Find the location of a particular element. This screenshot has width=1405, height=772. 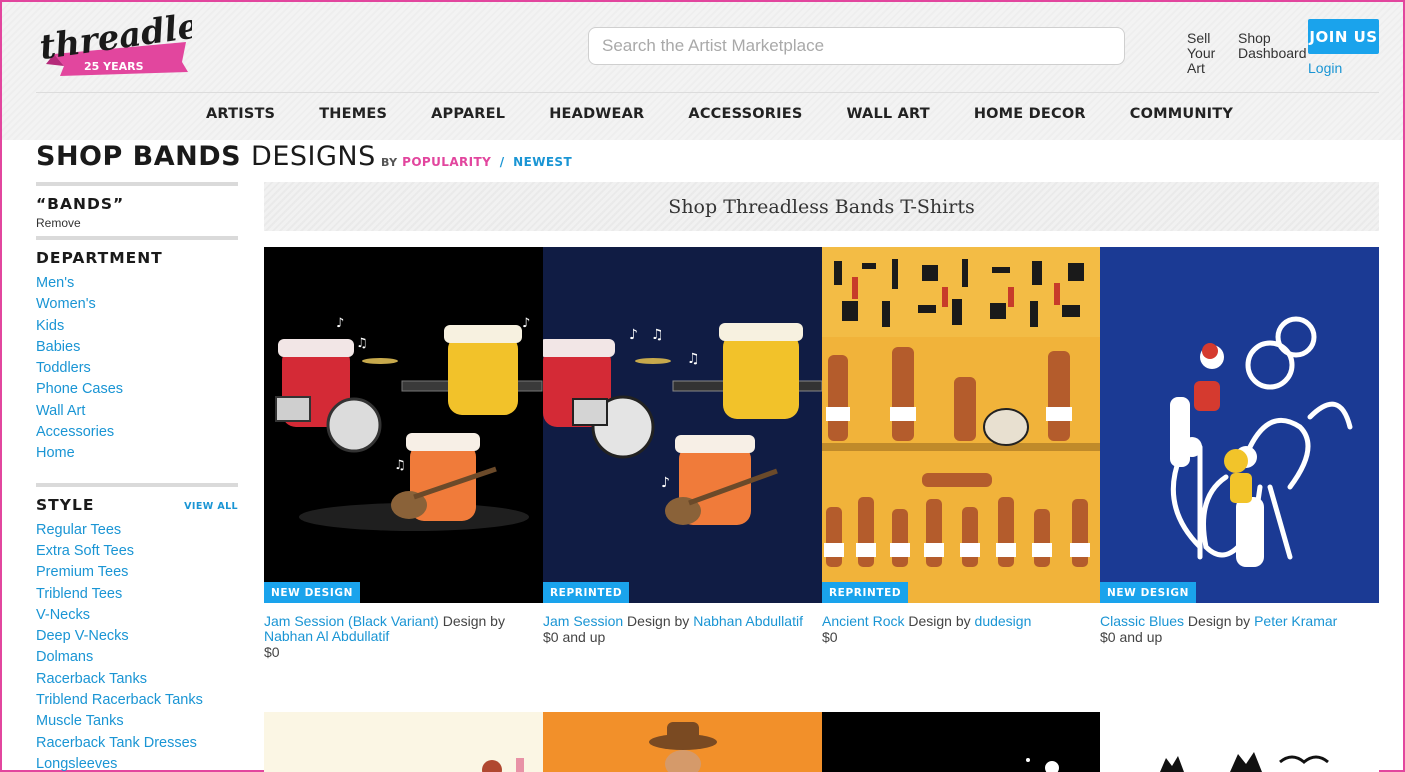

style-item: Longsleeves is located at coordinates (137, 763).